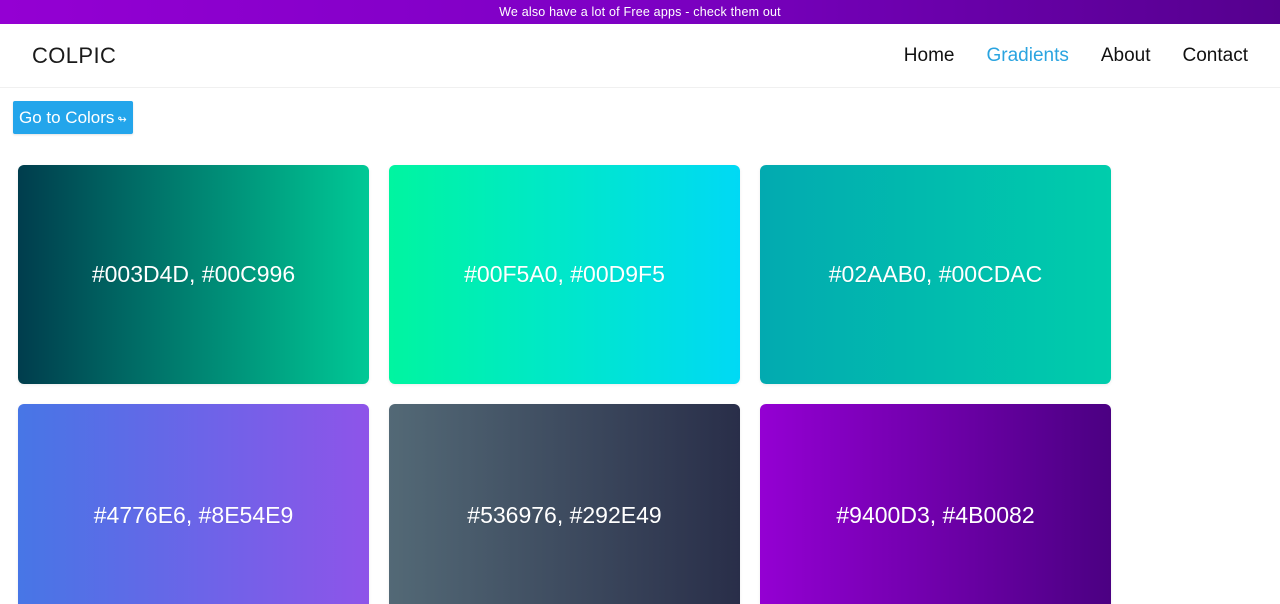 This screenshot has width=1280, height=604. Describe the element at coordinates (1215, 56) in the screenshot. I see `nav-link-contact: Contact` at that location.